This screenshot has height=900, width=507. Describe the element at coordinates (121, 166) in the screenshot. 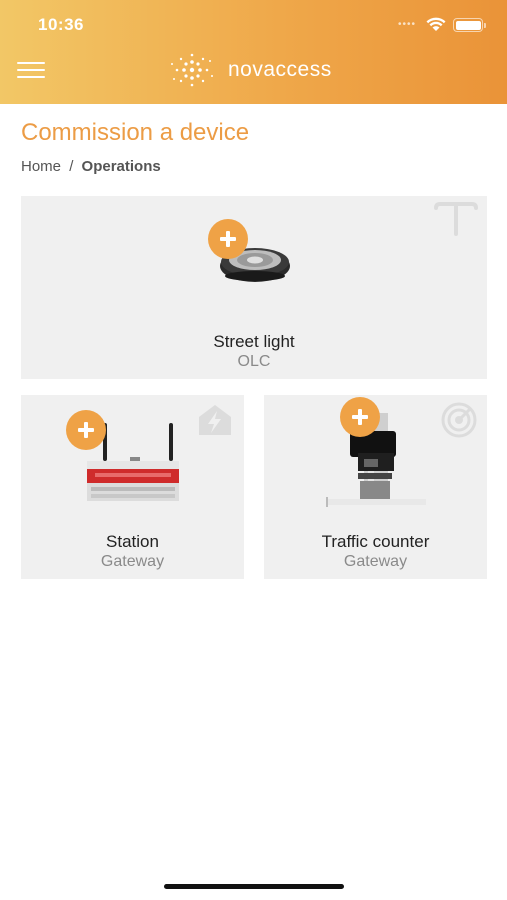

I see `breadcrumb-current: Operations` at that location.